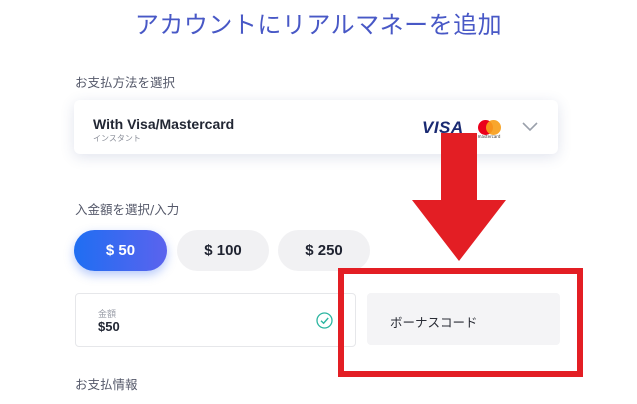 The width and height of the screenshot is (637, 404). Describe the element at coordinates (106, 384) in the screenshot. I see `payment-info-label: お支払情報` at that location.